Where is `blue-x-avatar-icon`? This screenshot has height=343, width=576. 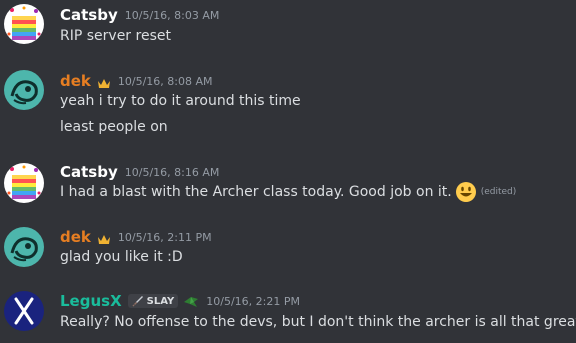 blue-x-avatar-icon is located at coordinates (24, 311).